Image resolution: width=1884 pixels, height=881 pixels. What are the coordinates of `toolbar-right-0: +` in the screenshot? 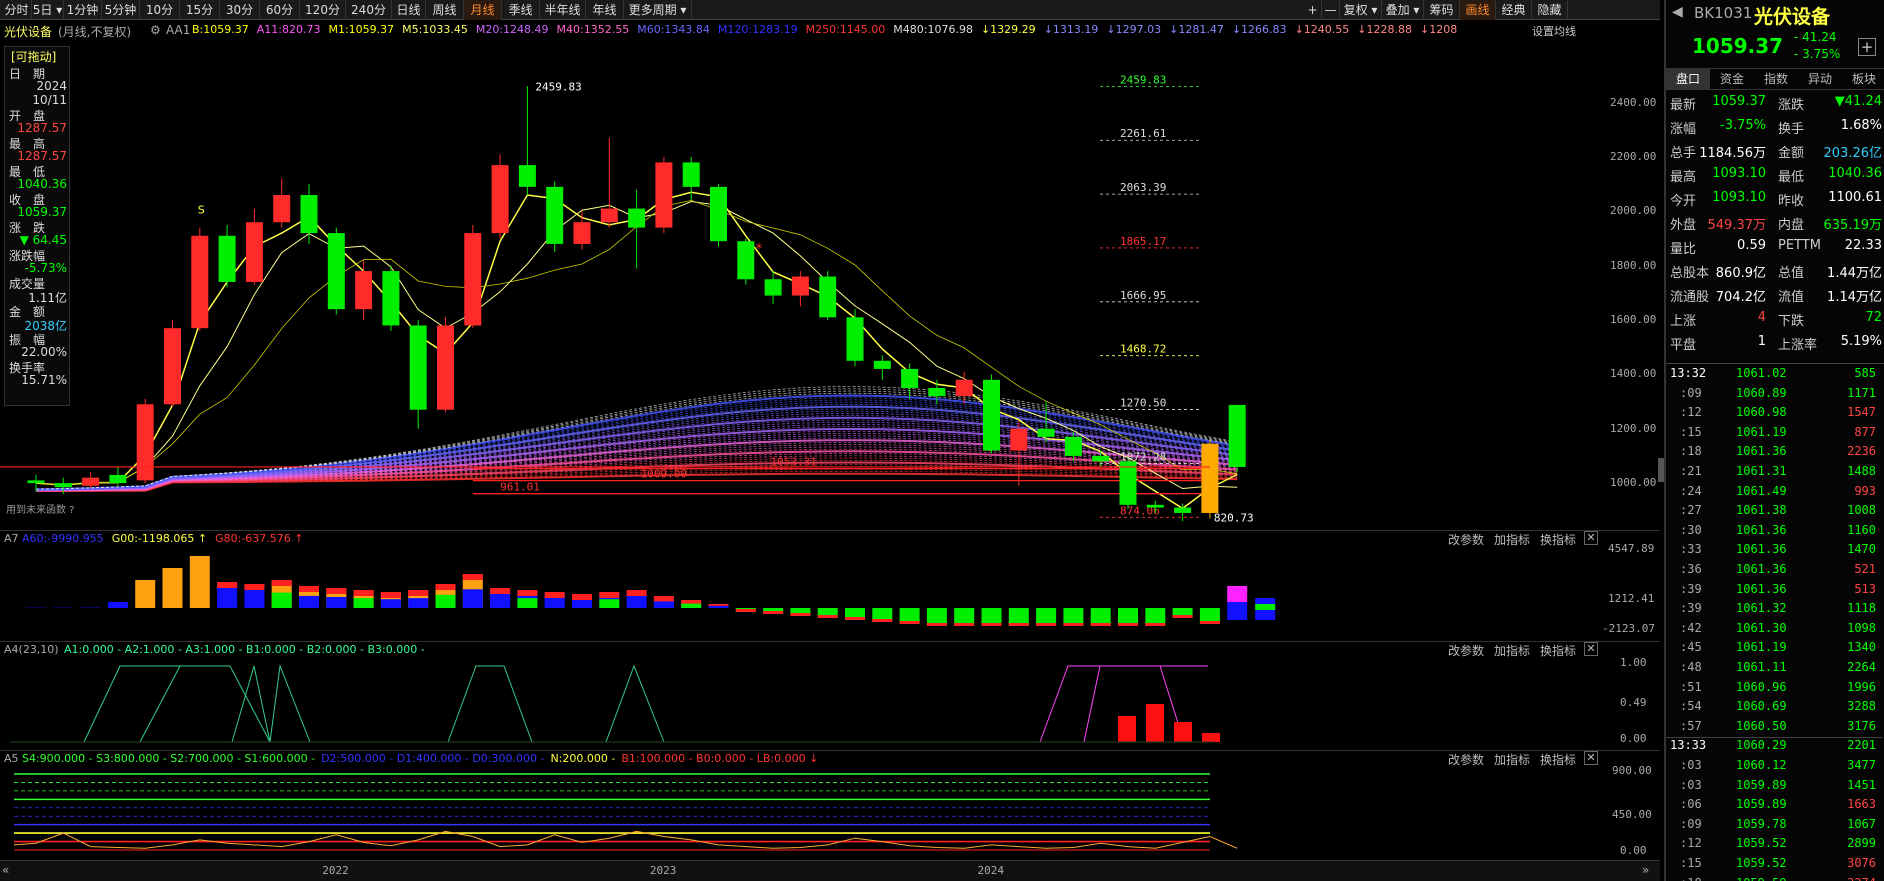 It's located at (1313, 10).